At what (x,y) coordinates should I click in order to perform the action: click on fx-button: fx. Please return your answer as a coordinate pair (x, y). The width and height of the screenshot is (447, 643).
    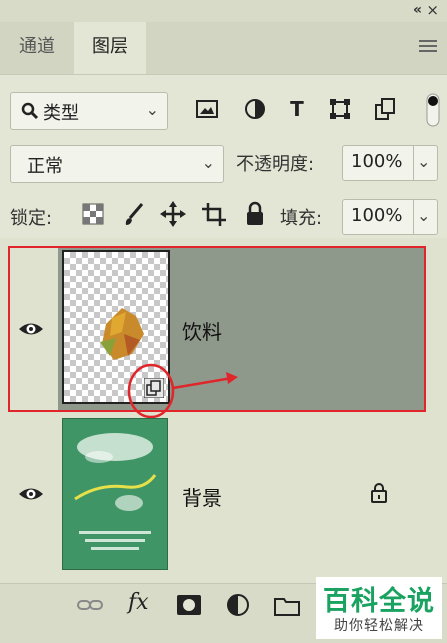
    Looking at the image, I should click on (138, 602).